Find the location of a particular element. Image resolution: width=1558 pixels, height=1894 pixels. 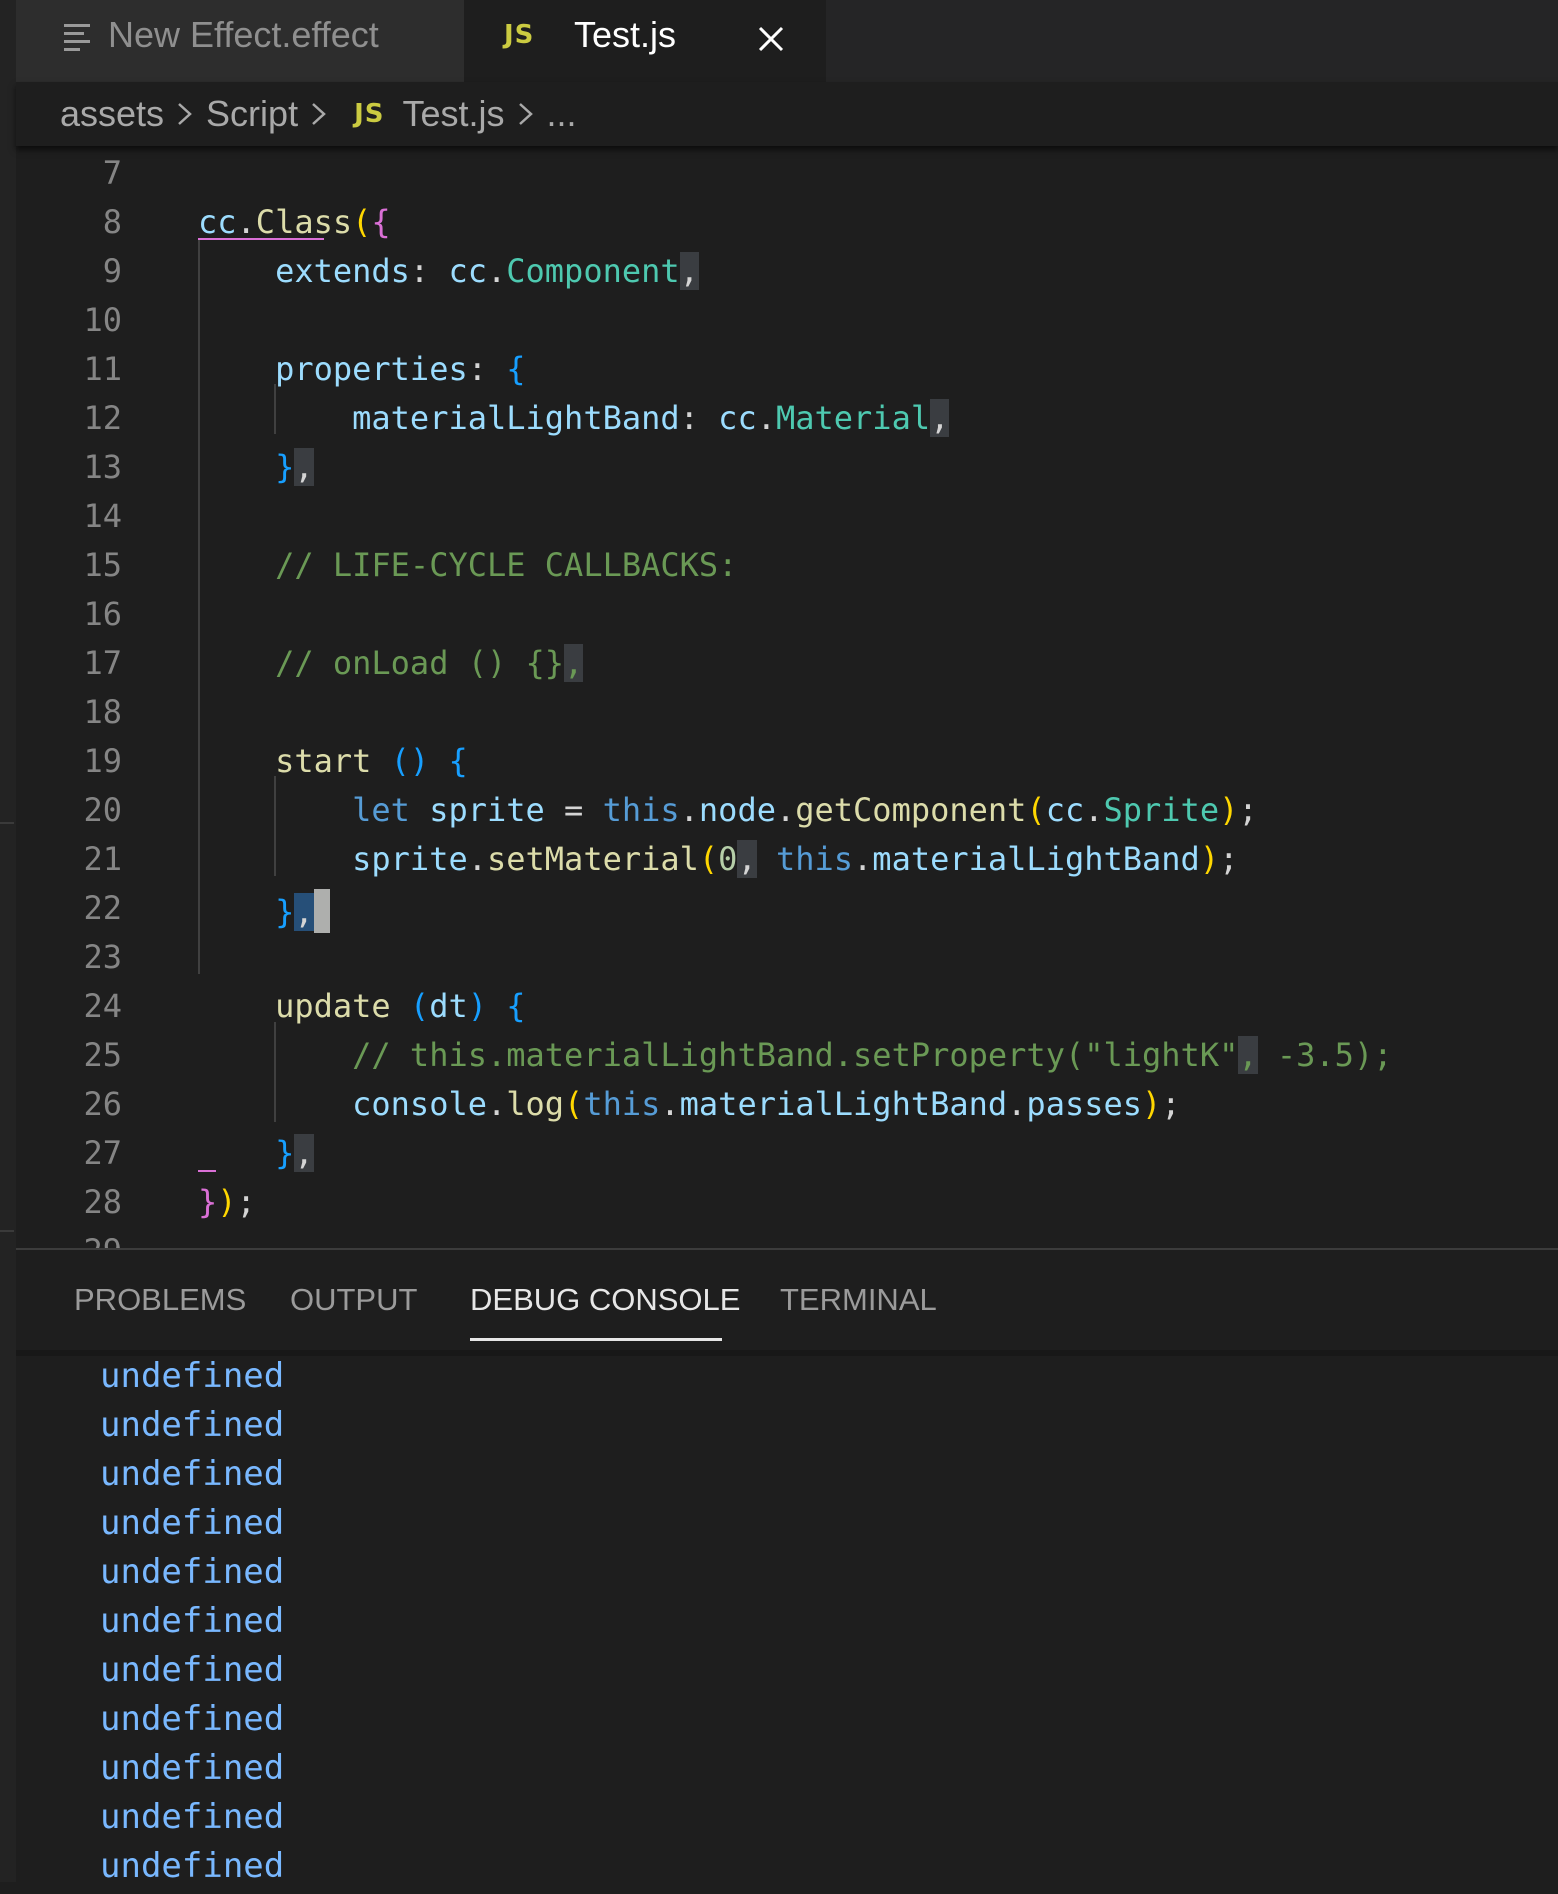

tab-new-effect: New Effect.effect is located at coordinates (240, 41).